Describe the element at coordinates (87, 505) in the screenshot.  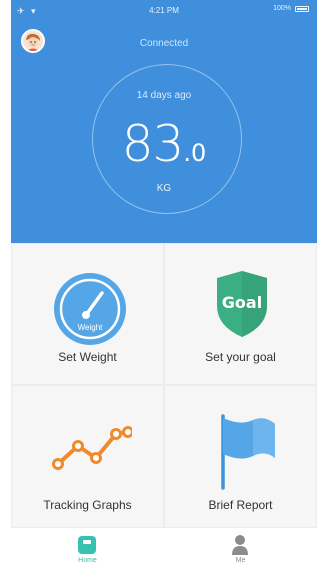
I see `tracking-graphs-label: Tracking Graphs` at that location.